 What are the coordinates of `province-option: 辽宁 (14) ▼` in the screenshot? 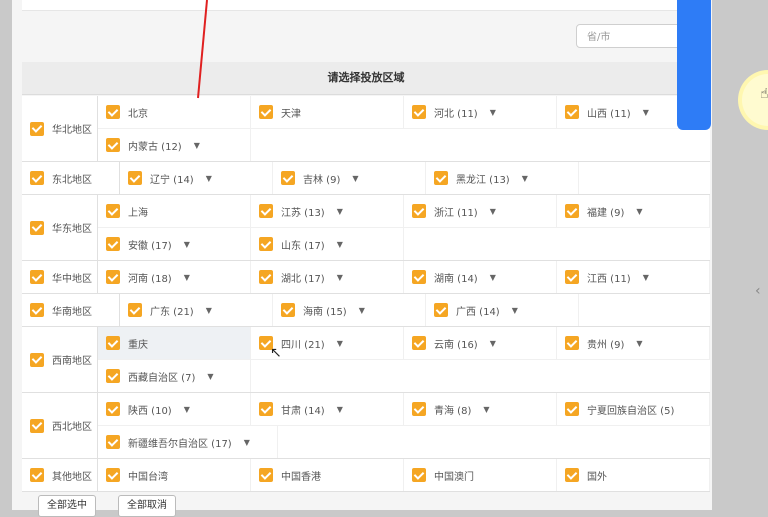 It's located at (196, 178).